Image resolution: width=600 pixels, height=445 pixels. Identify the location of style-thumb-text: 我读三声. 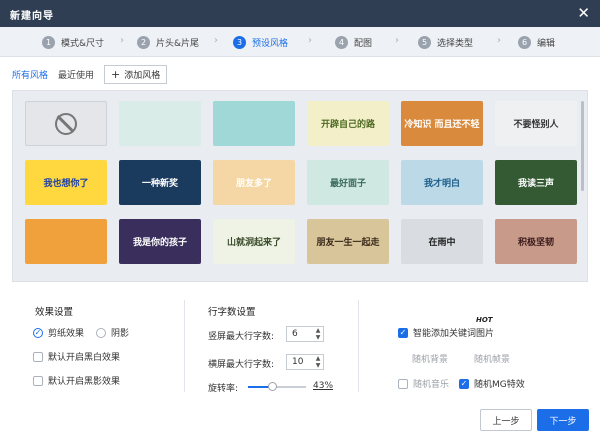
(535, 184).